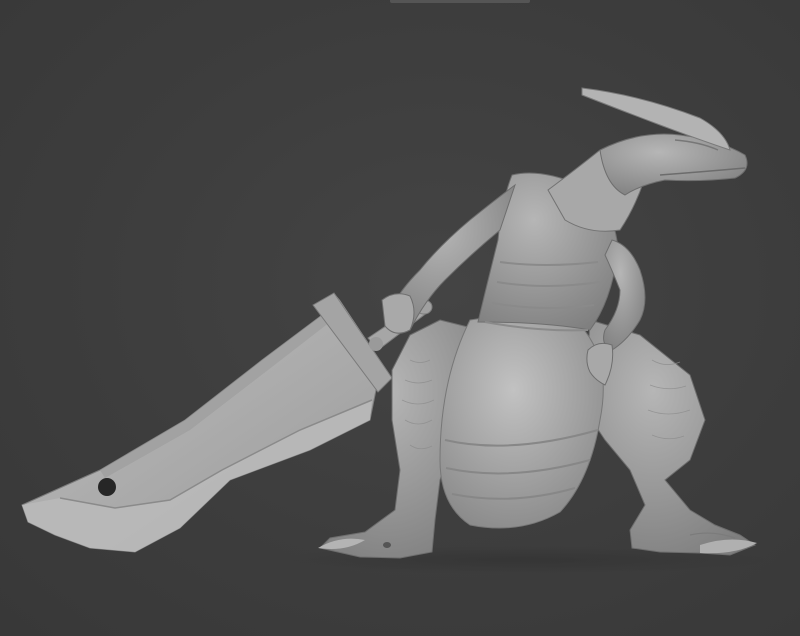 Image resolution: width=800 pixels, height=636 pixels. What do you see at coordinates (107, 487) in the screenshot?
I see `blade-hole` at bounding box center [107, 487].